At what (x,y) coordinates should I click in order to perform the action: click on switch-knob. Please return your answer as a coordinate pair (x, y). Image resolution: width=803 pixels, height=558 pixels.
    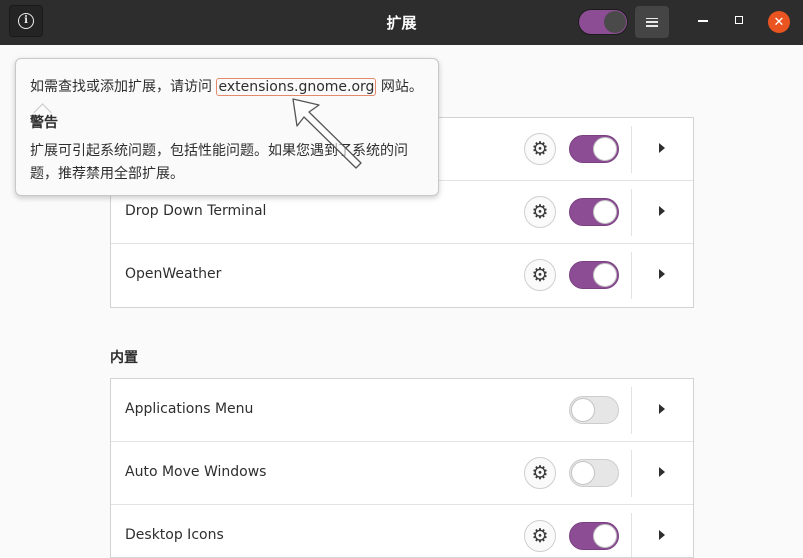
    Looking at the image, I should click on (615, 22).